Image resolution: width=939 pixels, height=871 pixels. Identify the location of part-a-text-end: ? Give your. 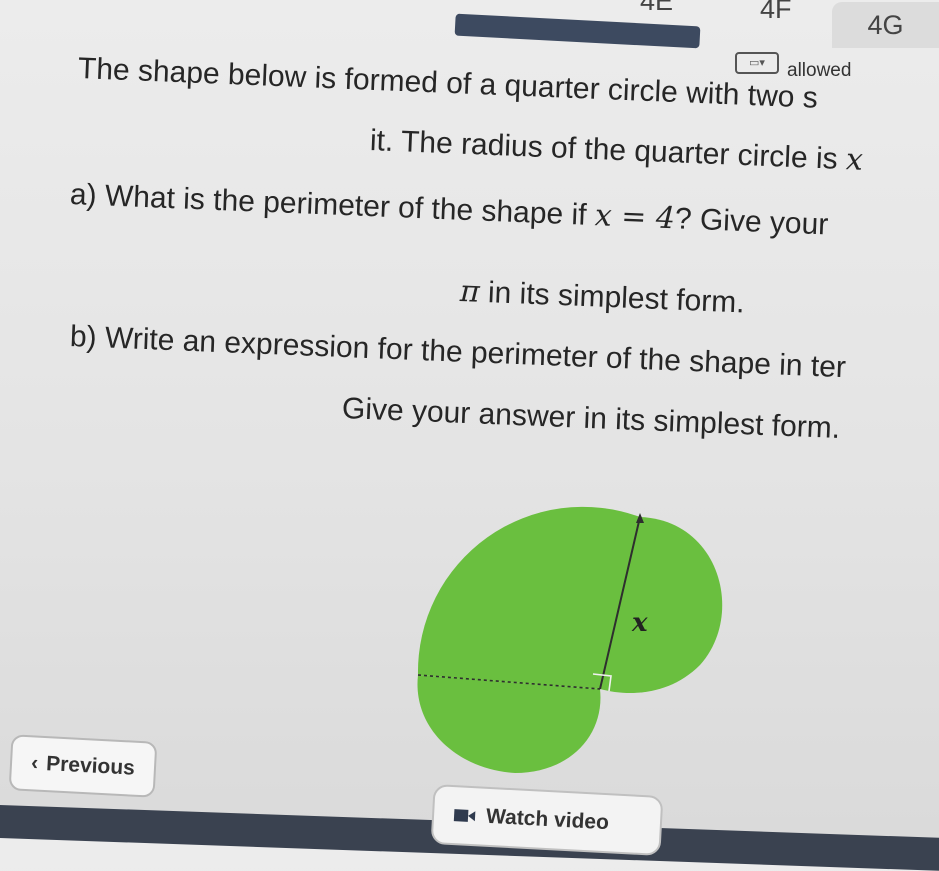
(751, 222).